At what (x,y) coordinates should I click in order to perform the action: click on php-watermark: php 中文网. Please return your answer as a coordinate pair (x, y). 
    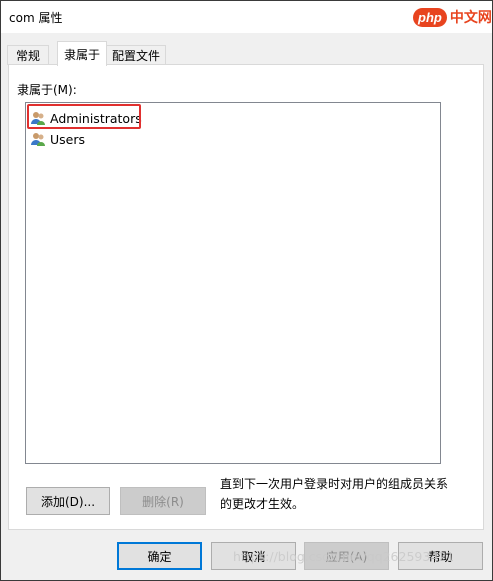
    Looking at the image, I should click on (452, 17).